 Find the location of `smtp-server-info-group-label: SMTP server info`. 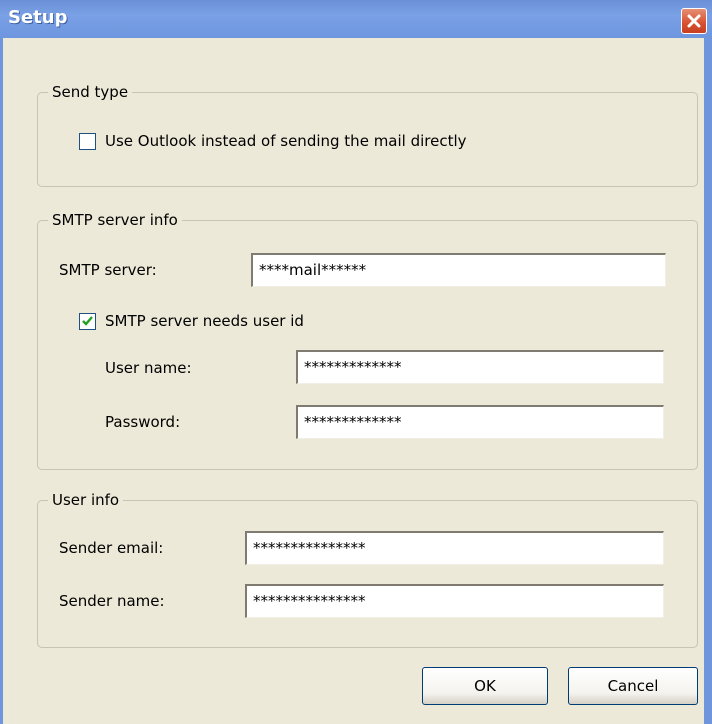

smtp-server-info-group-label: SMTP server info is located at coordinates (115, 220).